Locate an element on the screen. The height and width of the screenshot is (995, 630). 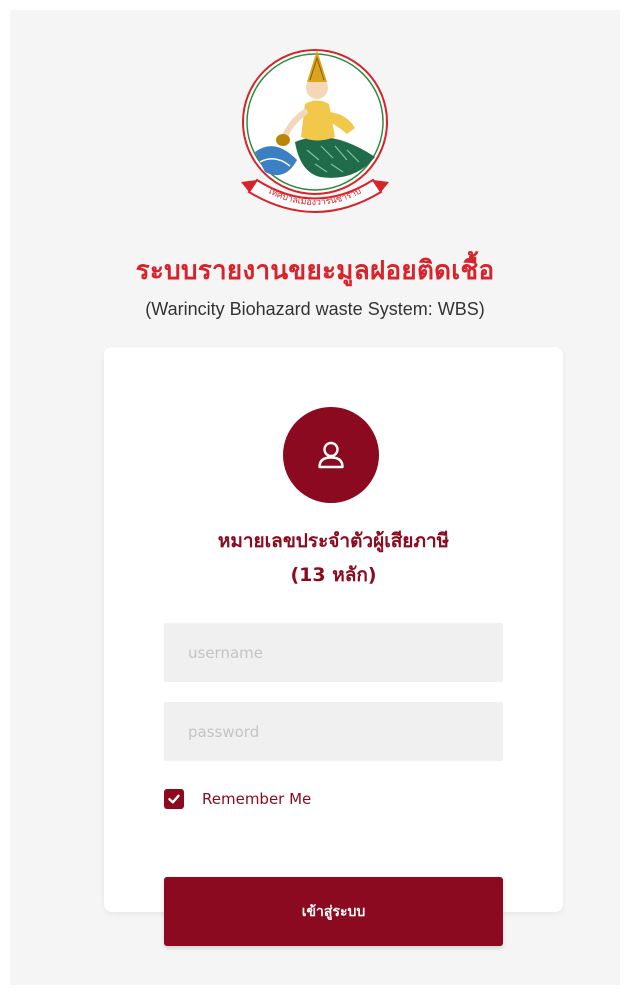
system-title: ระบบรายงานขยะมูลฝอยติดเชื้อ is located at coordinates (315, 270).